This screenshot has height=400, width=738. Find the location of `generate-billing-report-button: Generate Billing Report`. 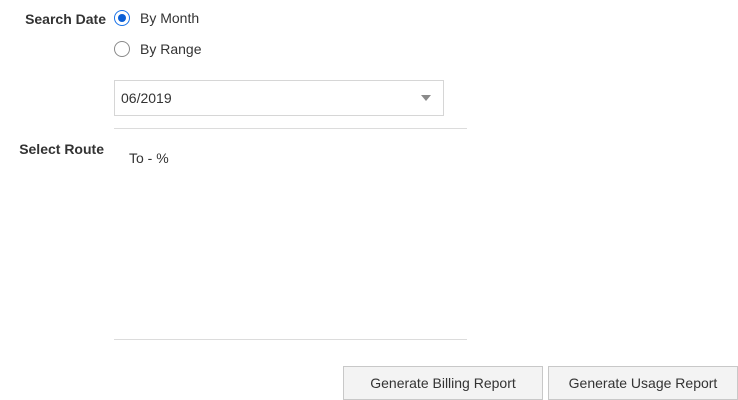

generate-billing-report-button: Generate Billing Report is located at coordinates (443, 383).